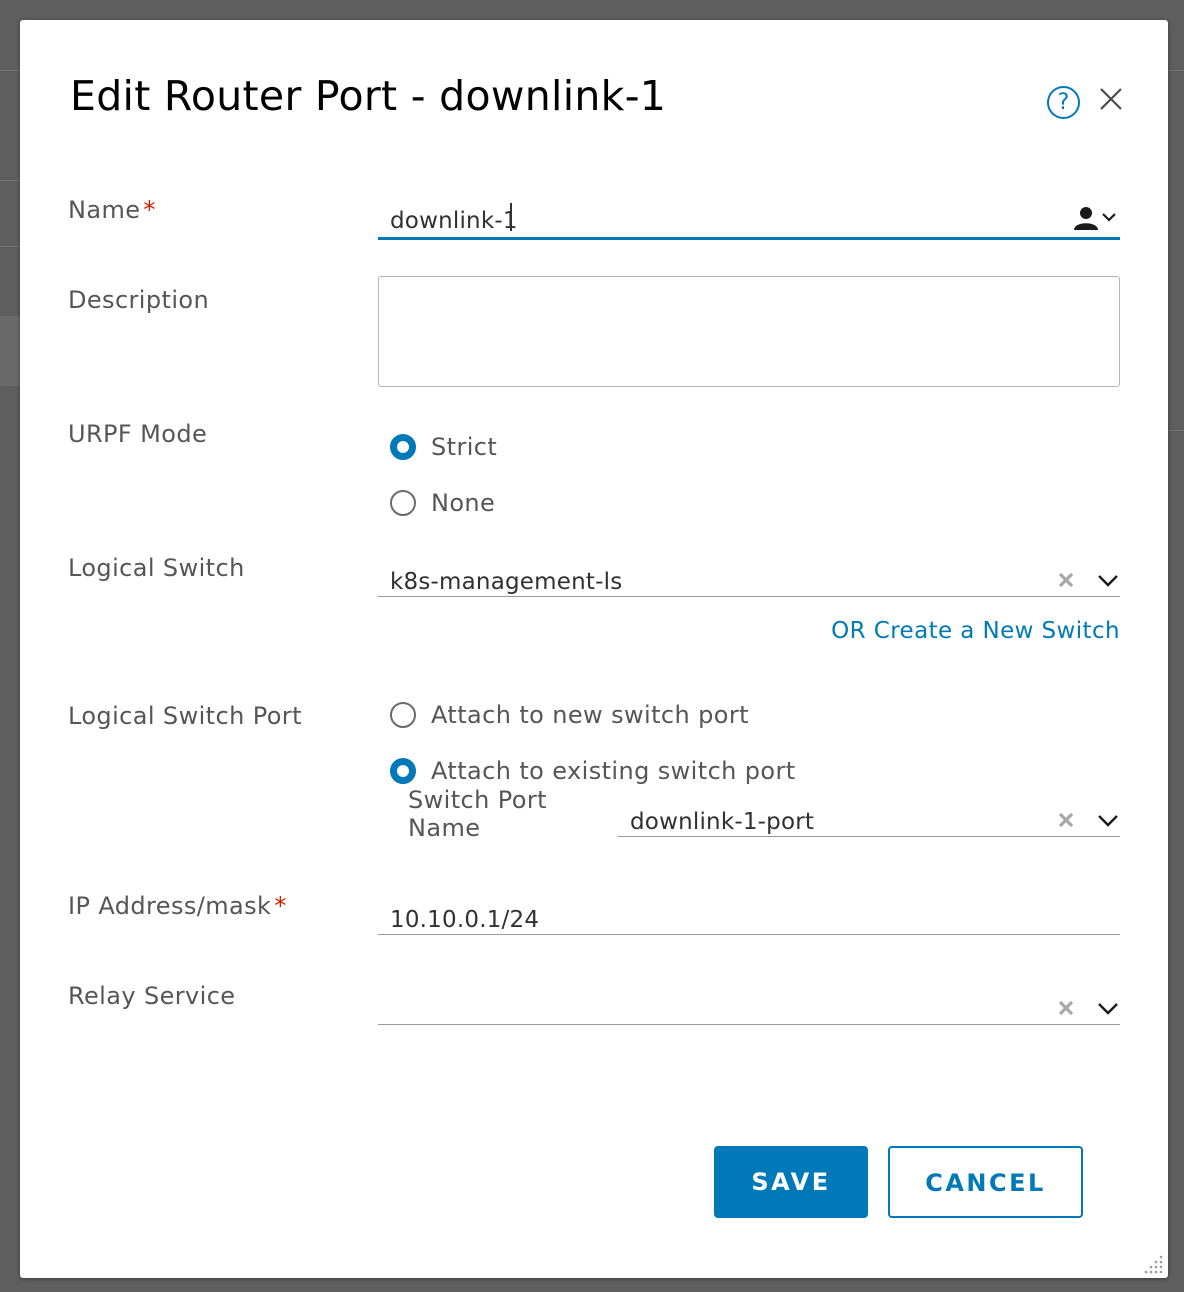 This screenshot has height=1292, width=1184. I want to click on logical-switch-port-label: Logical Switch Port, so click(185, 716).